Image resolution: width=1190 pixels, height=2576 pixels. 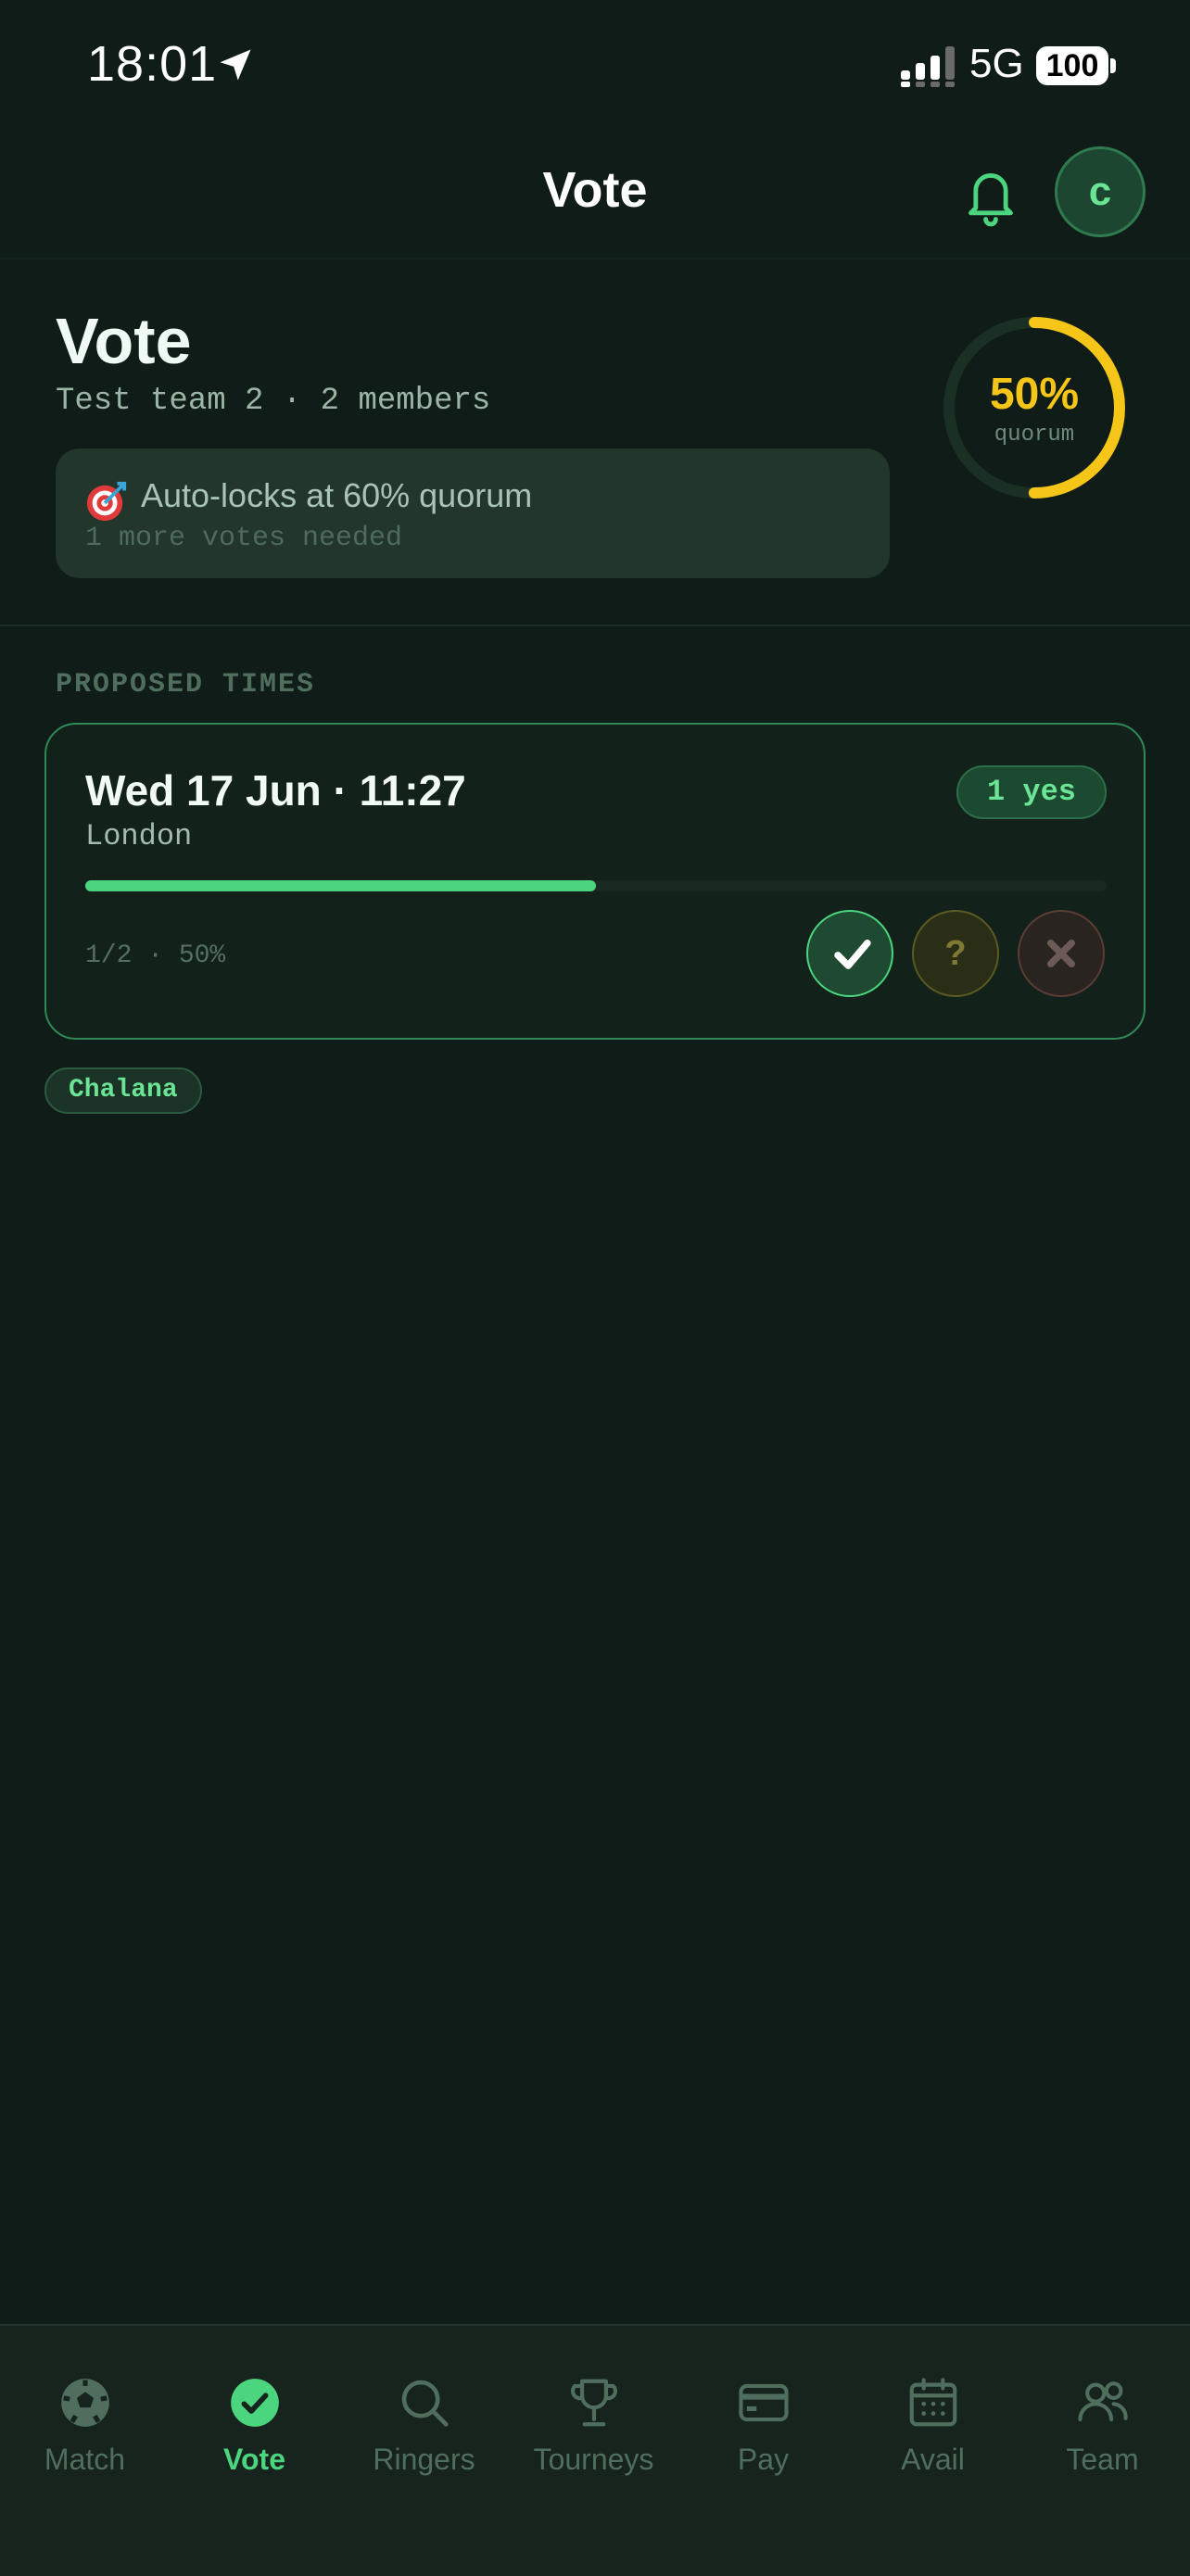 What do you see at coordinates (1072, 65) in the screenshot?
I see `battery-indicator: 100` at bounding box center [1072, 65].